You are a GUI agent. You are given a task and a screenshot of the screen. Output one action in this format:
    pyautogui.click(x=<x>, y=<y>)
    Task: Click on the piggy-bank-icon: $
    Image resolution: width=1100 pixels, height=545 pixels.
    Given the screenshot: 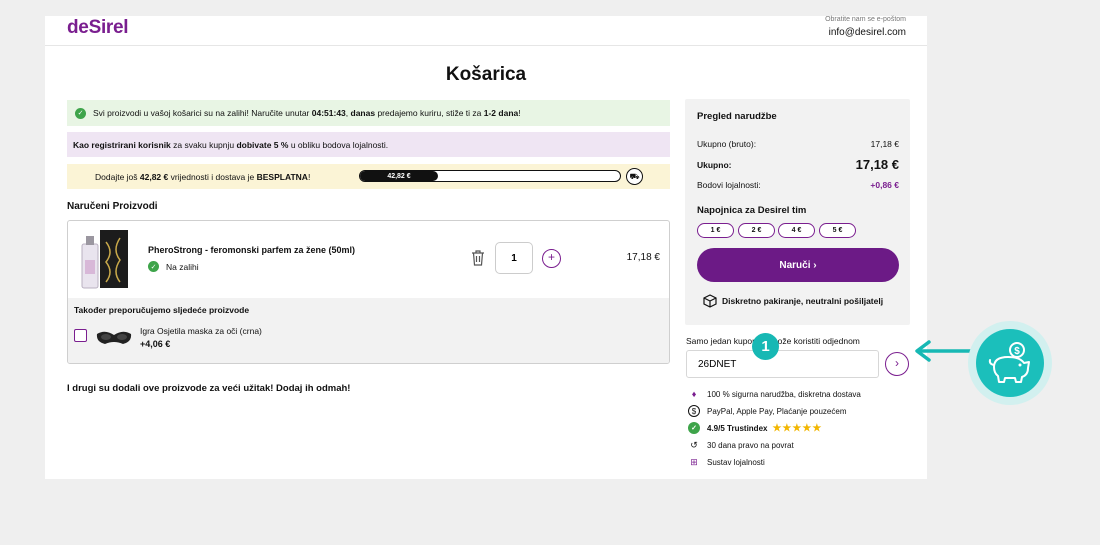 What is the action you would take?
    pyautogui.click(x=1010, y=363)
    